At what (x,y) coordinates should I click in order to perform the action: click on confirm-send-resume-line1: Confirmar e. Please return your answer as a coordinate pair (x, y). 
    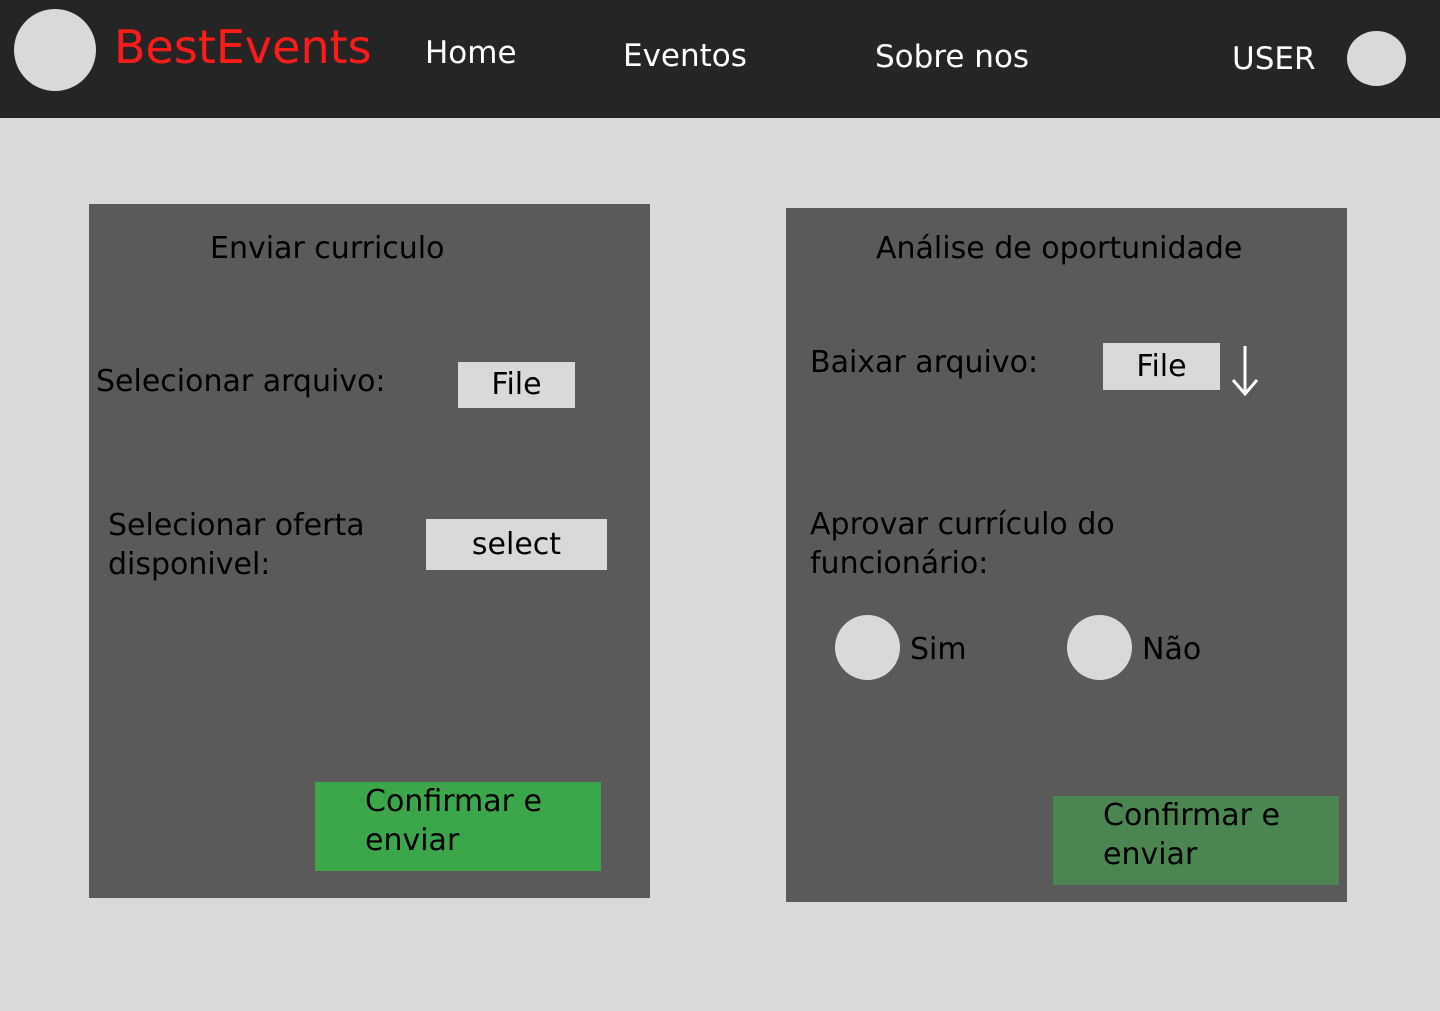
    Looking at the image, I should click on (453, 801).